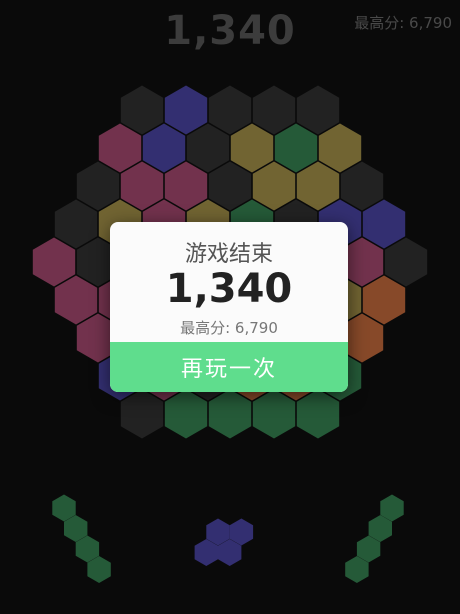 The width and height of the screenshot is (460, 614). I want to click on game-over-dialog: 游戏结束 1,340 最高分: 6,790 再玩一次, so click(229, 307).